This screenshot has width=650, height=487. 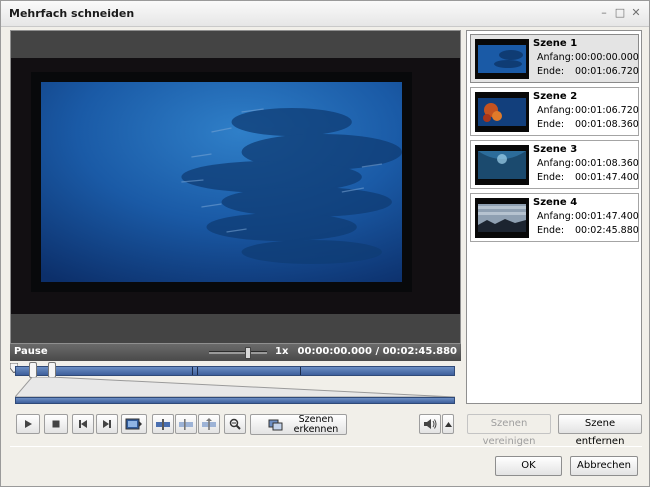 What do you see at coordinates (555, 149) in the screenshot?
I see `scene-name: Szene 3` at bounding box center [555, 149].